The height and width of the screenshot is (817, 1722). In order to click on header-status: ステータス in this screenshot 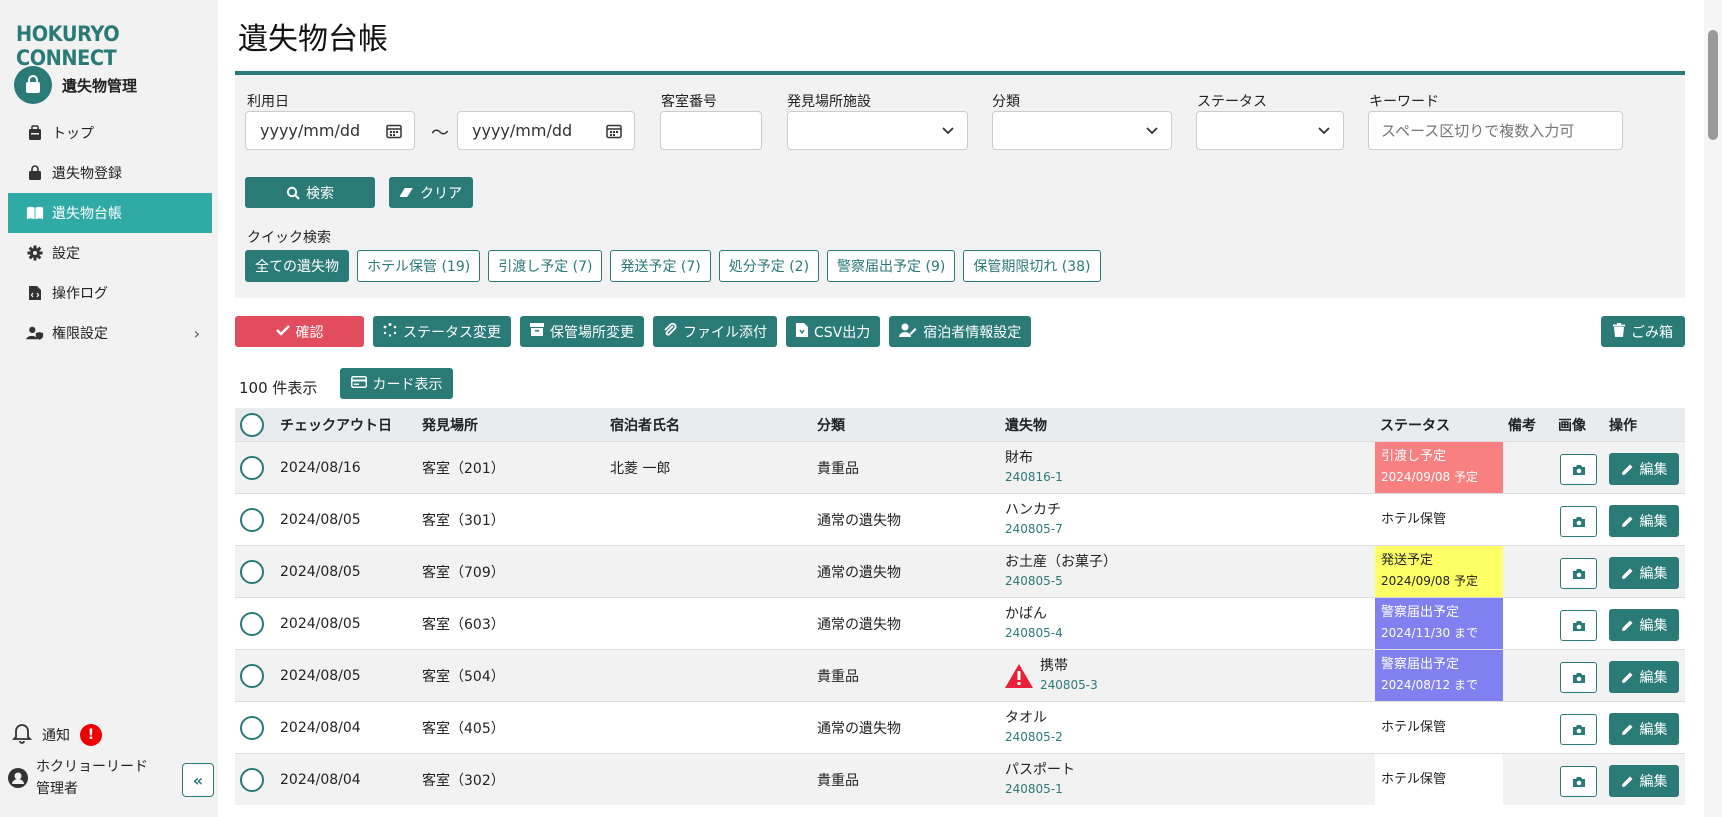, I will do `click(1415, 424)`.